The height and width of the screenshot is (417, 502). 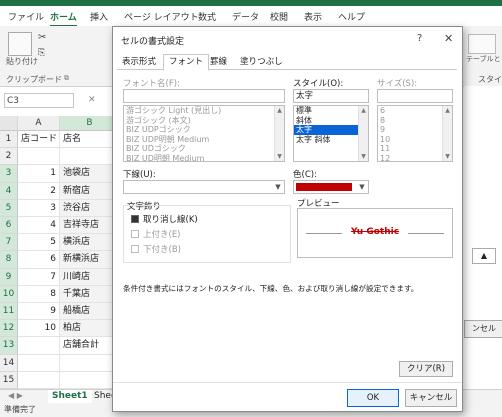 I want to click on cell-a: 10, so click(x=39, y=329).